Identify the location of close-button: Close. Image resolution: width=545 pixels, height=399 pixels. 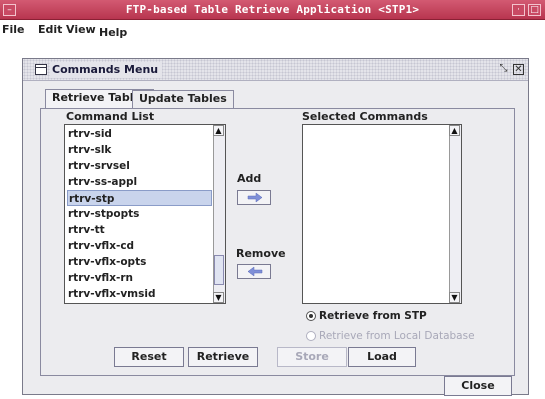
(478, 386).